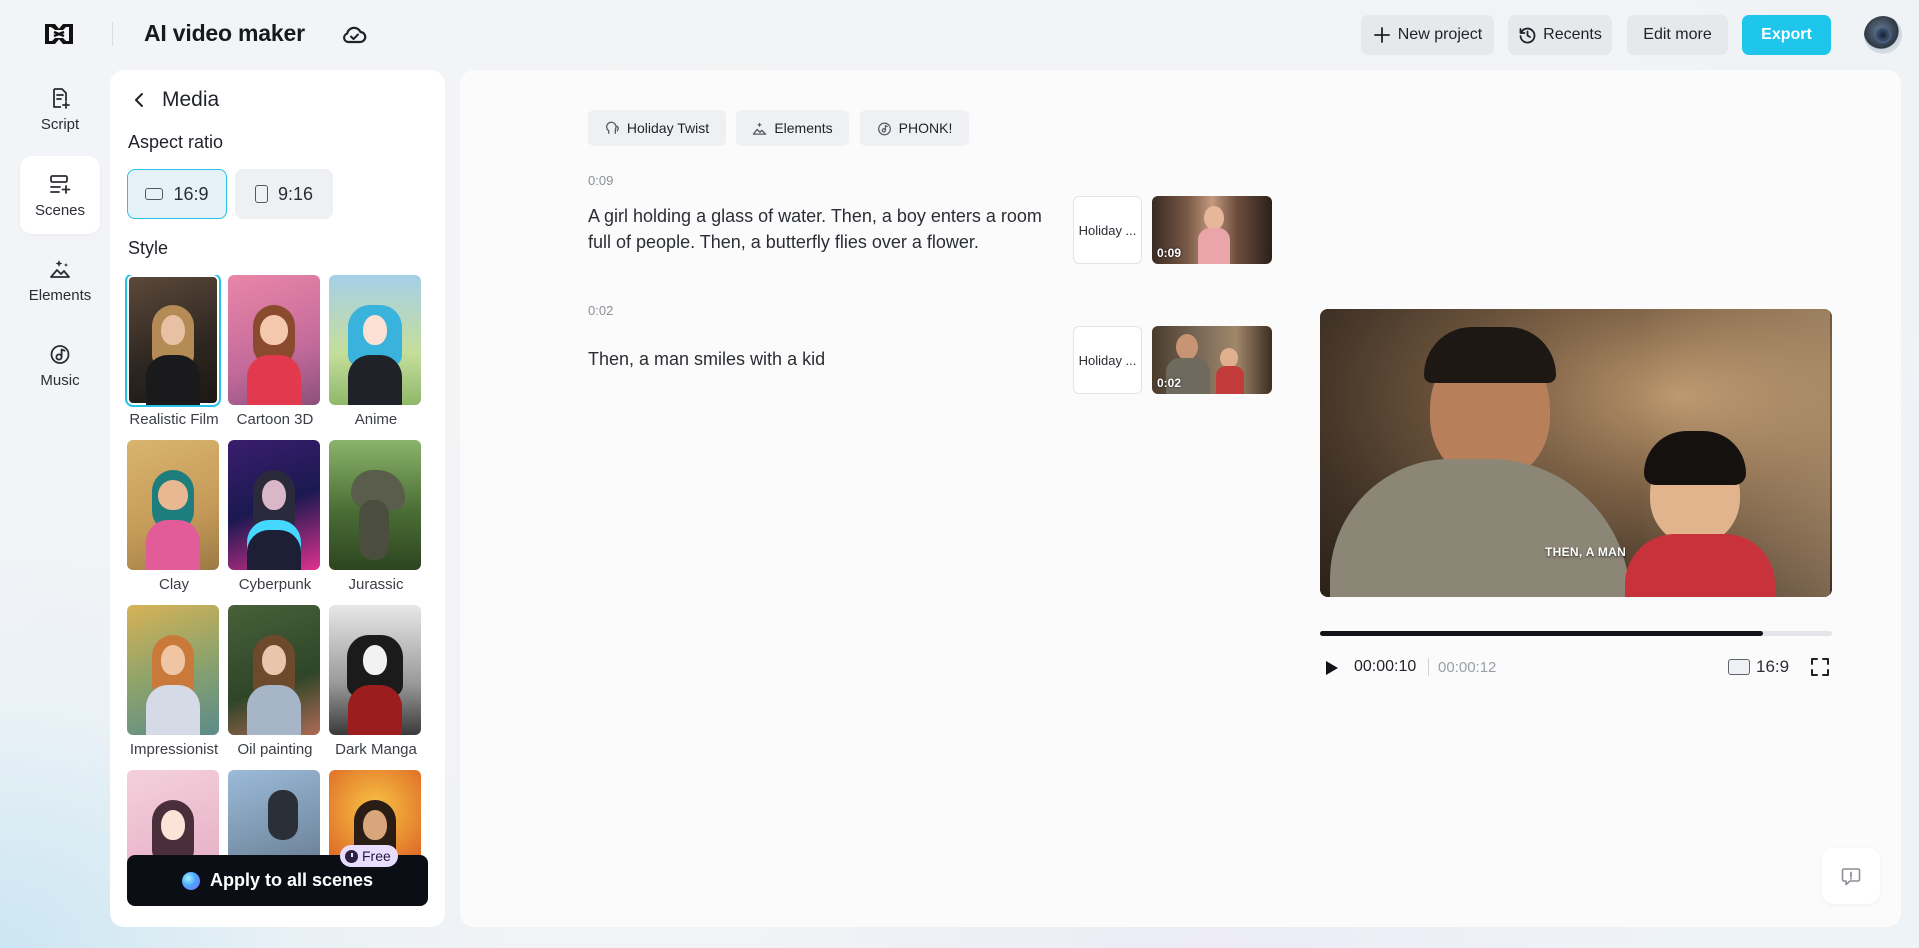 Image resolution: width=1919 pixels, height=948 pixels. I want to click on style-item-jurassic: Jurassic, so click(376, 516).